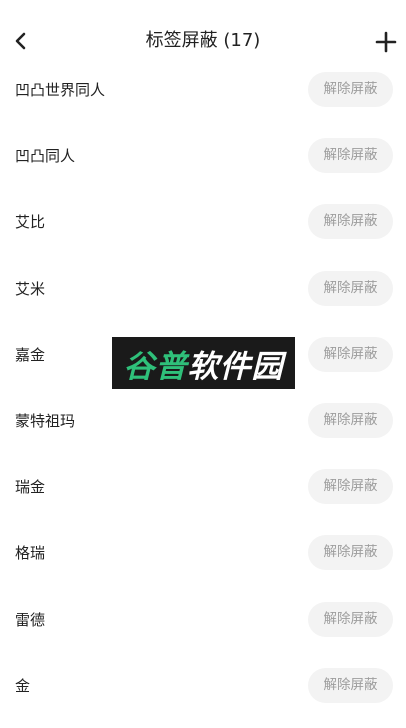 The height and width of the screenshot is (728, 406). Describe the element at coordinates (30, 487) in the screenshot. I see `tag-label: 瑞金` at that location.